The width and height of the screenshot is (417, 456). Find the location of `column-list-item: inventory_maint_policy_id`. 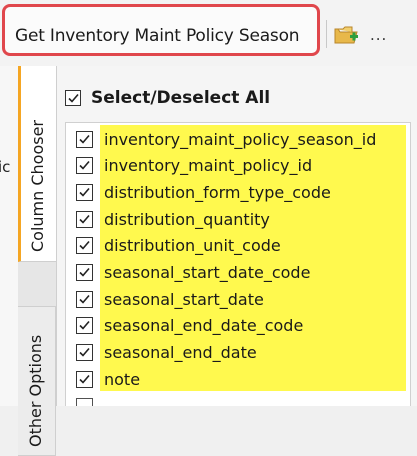

column-list-item: inventory_maint_policy_id is located at coordinates (194, 166).